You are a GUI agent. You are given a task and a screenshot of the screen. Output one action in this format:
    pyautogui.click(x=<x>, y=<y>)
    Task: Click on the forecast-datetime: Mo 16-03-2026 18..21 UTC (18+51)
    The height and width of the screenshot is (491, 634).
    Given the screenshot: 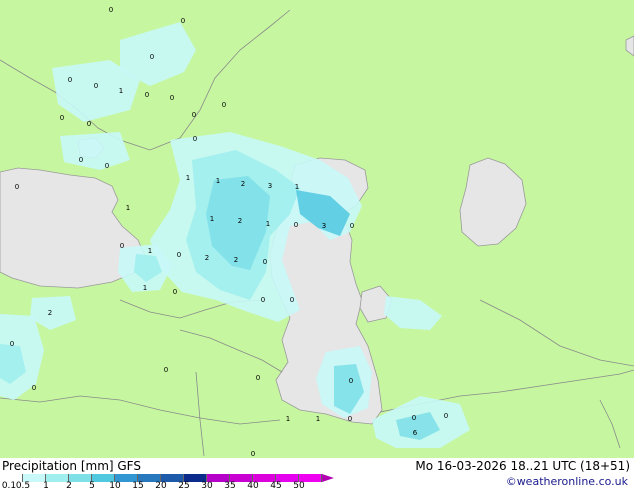 What is the action you would take?
    pyautogui.click(x=522, y=466)
    